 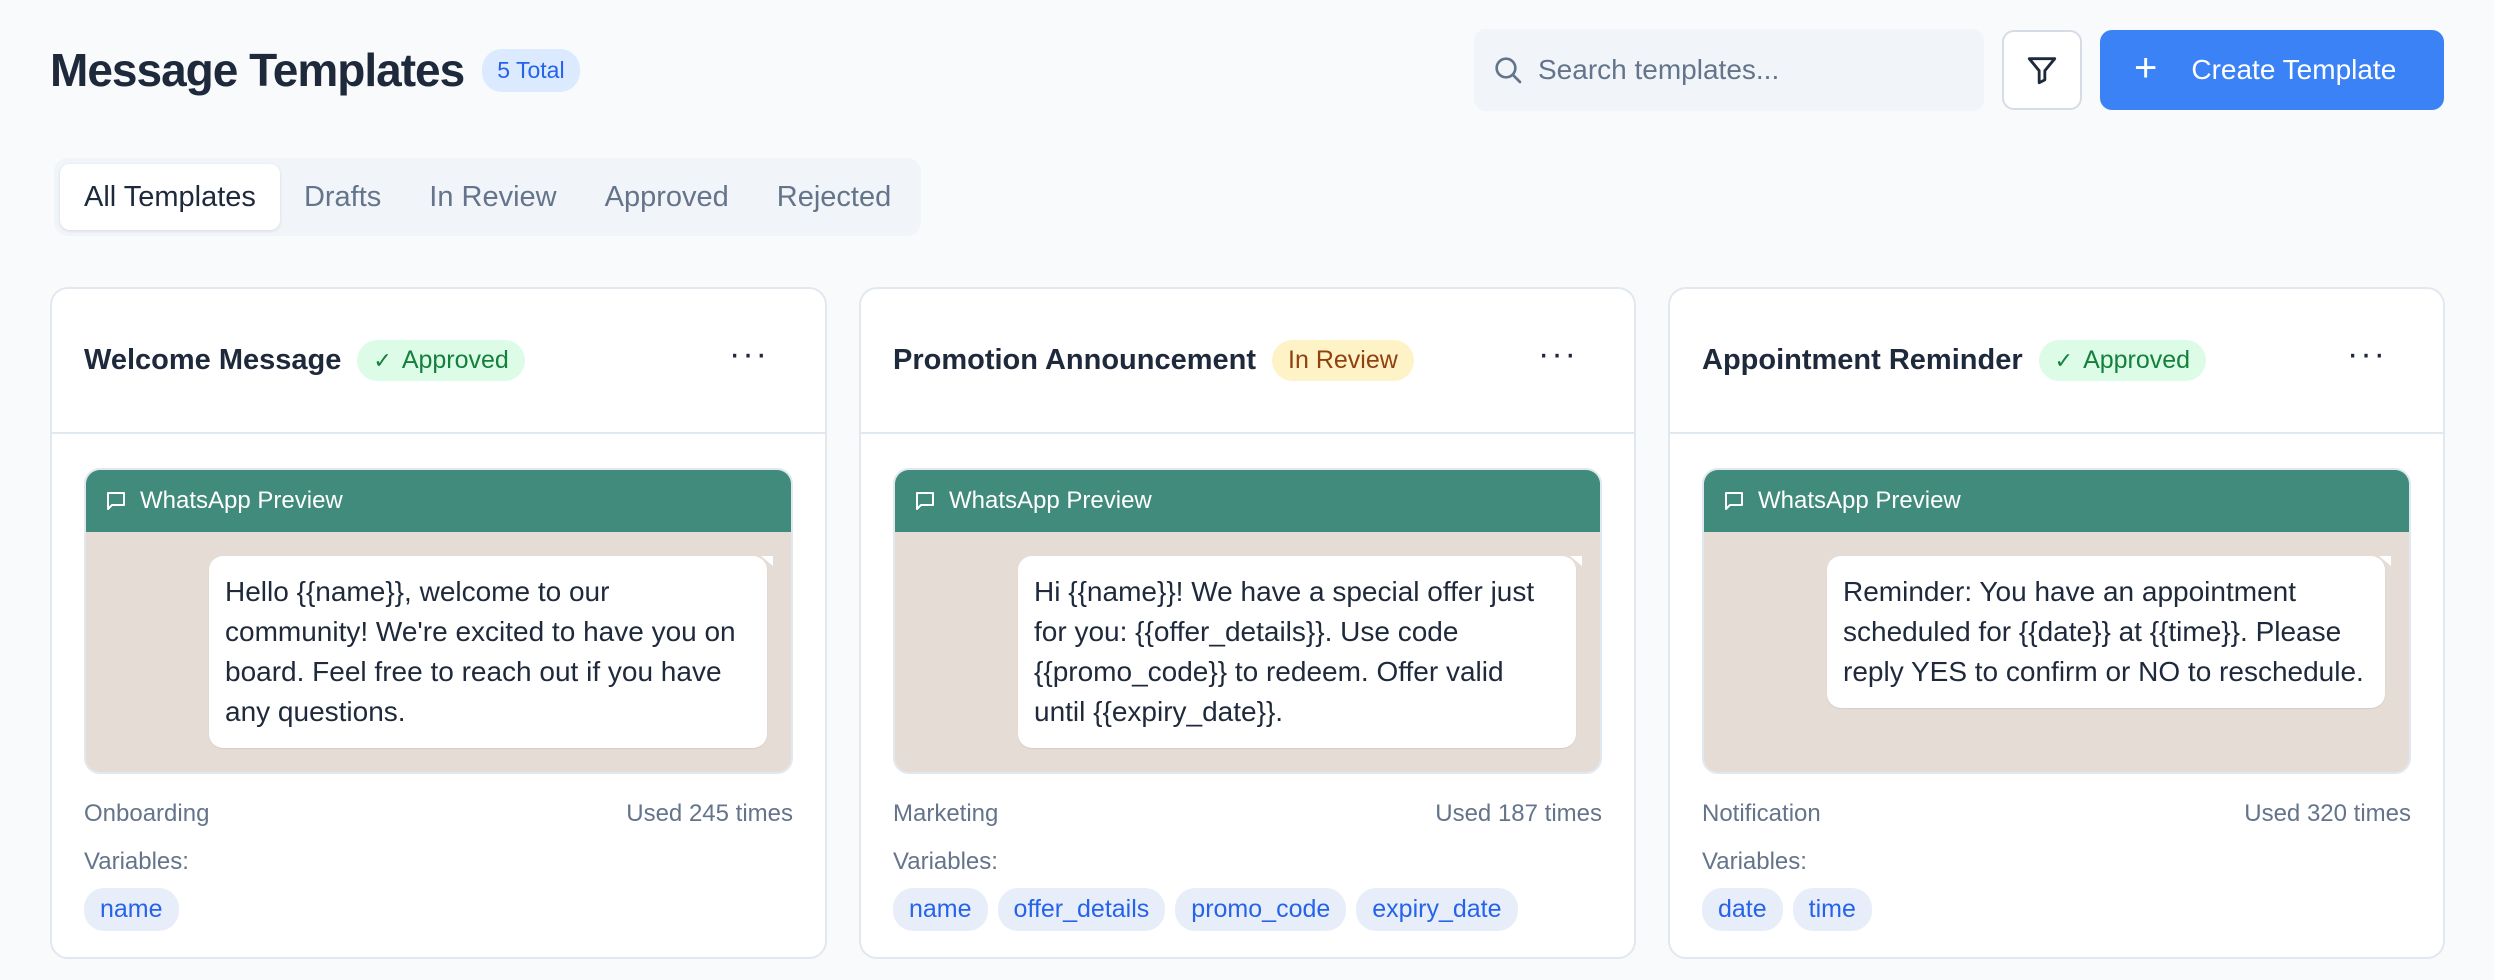 I want to click on card-header: Promotion Announcement In Review ···, so click(x=1247, y=361).